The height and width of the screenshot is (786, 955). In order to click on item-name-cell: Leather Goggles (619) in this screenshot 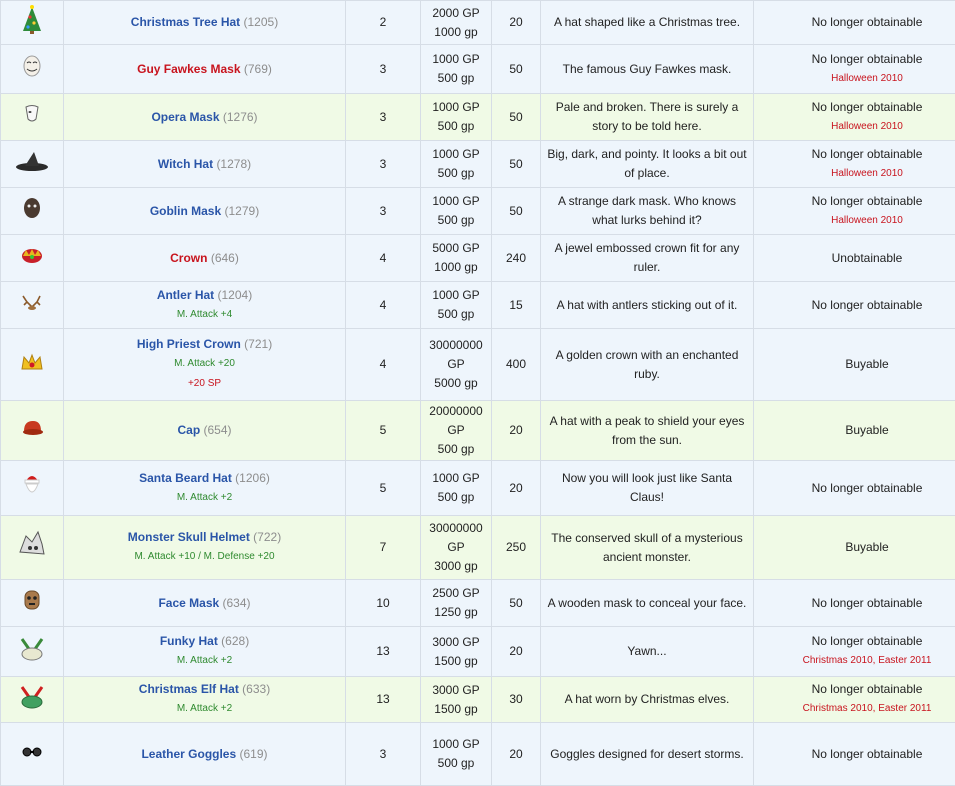, I will do `click(205, 754)`.